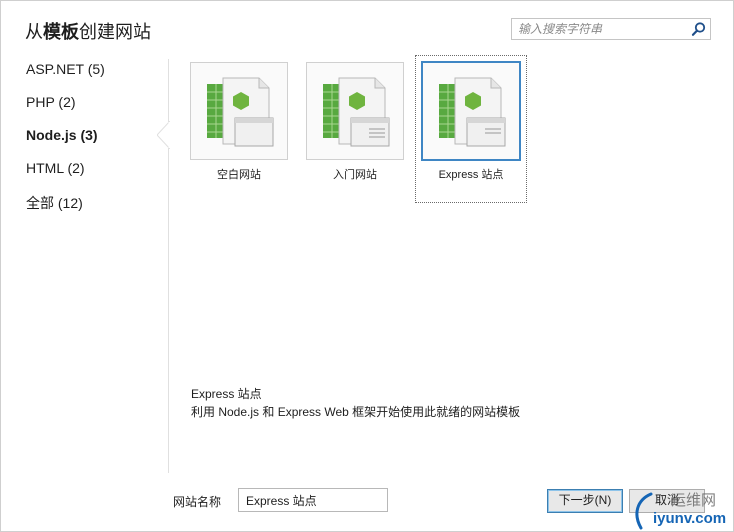 The height and width of the screenshot is (532, 734). What do you see at coordinates (65, 69) in the screenshot?
I see `sidebar-item-aspnet: ASP.NET (5)` at bounding box center [65, 69].